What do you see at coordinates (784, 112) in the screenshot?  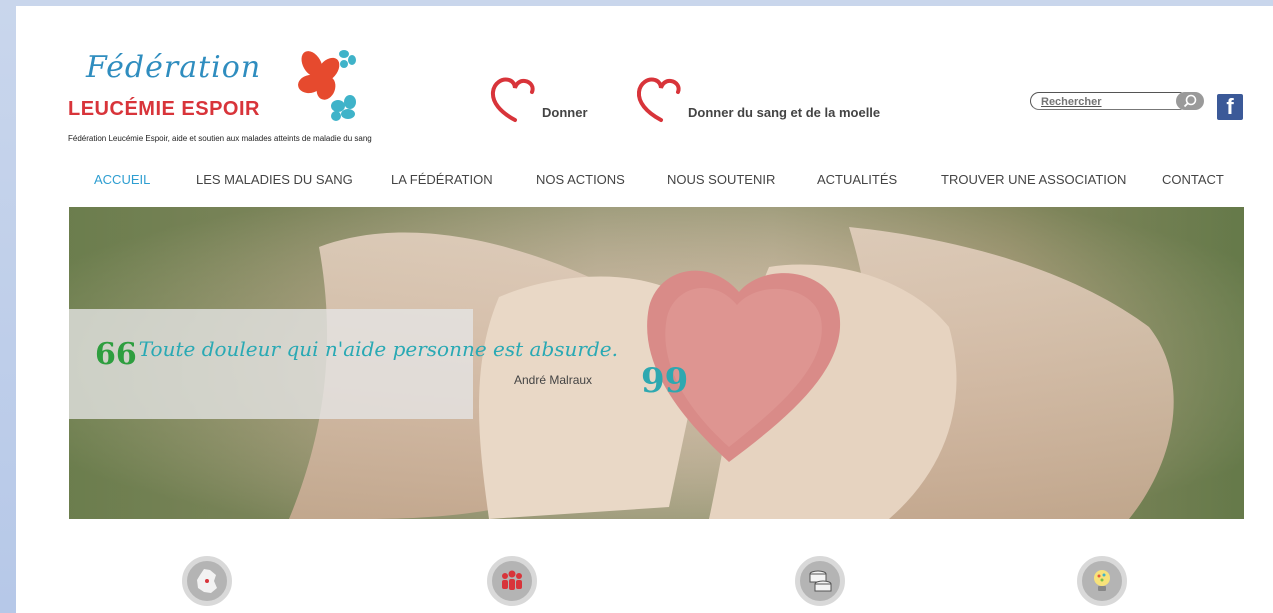 I see `donate-blood-label: Donner du sang et de la moelle` at bounding box center [784, 112].